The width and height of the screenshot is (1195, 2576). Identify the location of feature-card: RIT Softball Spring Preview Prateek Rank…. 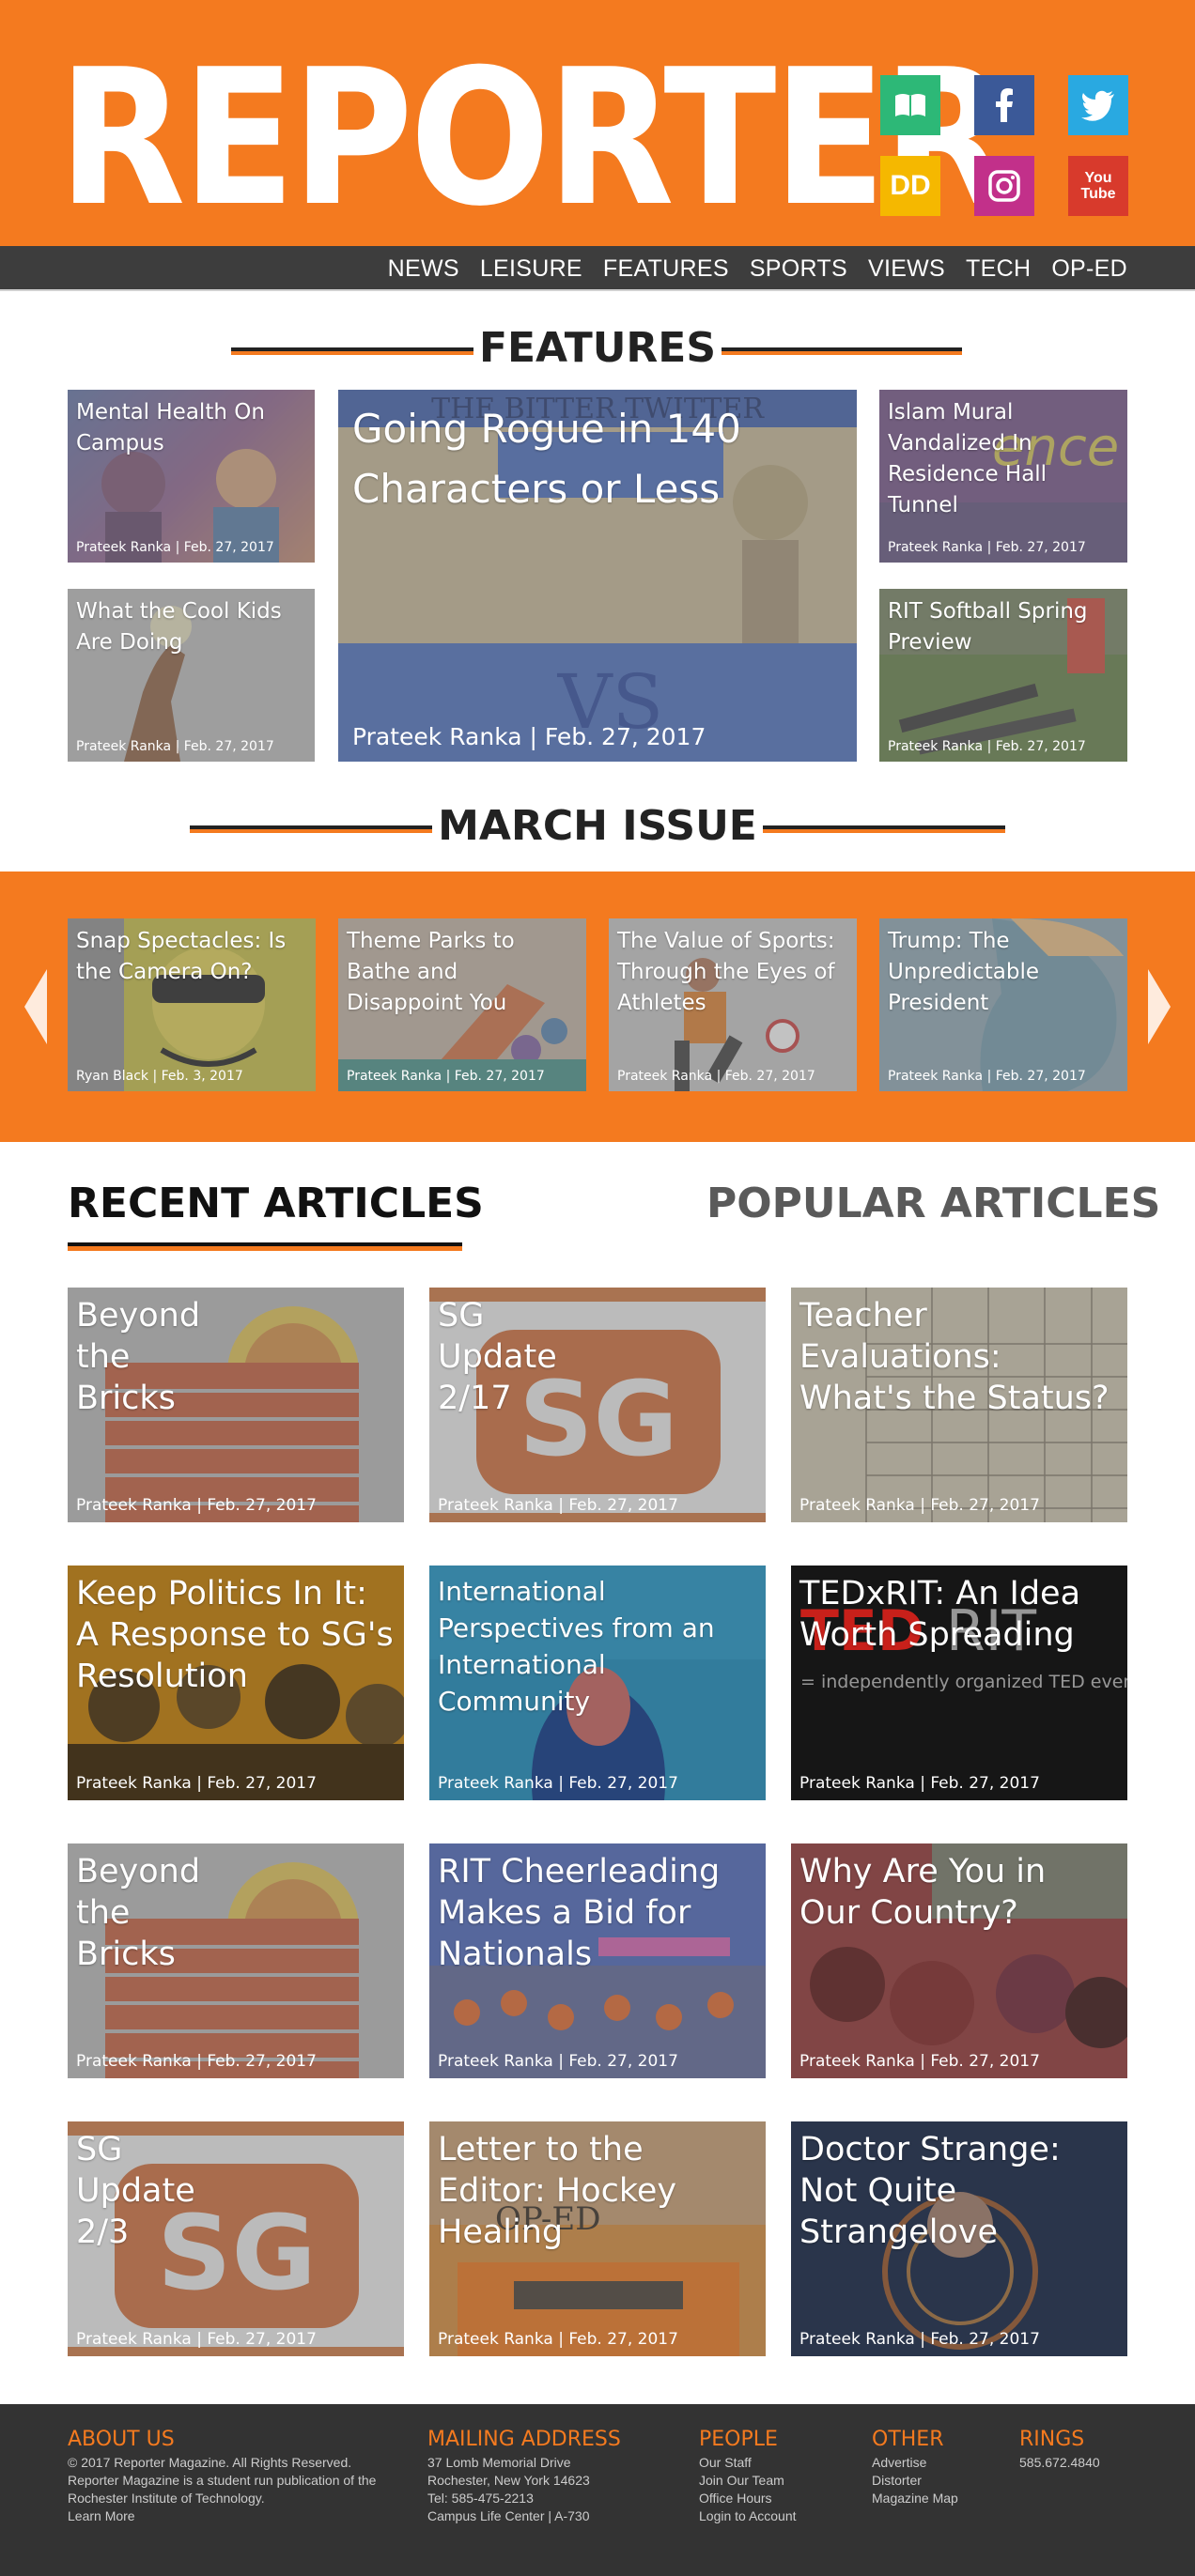
(1003, 675).